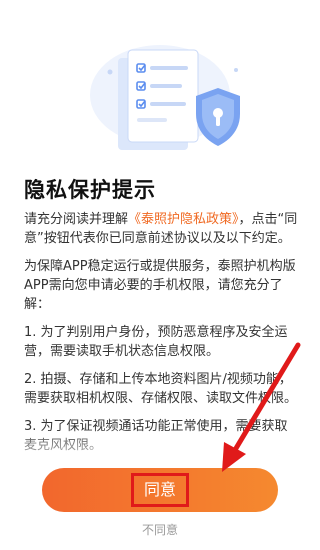 Image resolution: width=320 pixels, height=550 pixels. I want to click on dialog-title: 隐私保护提示, so click(90, 190).